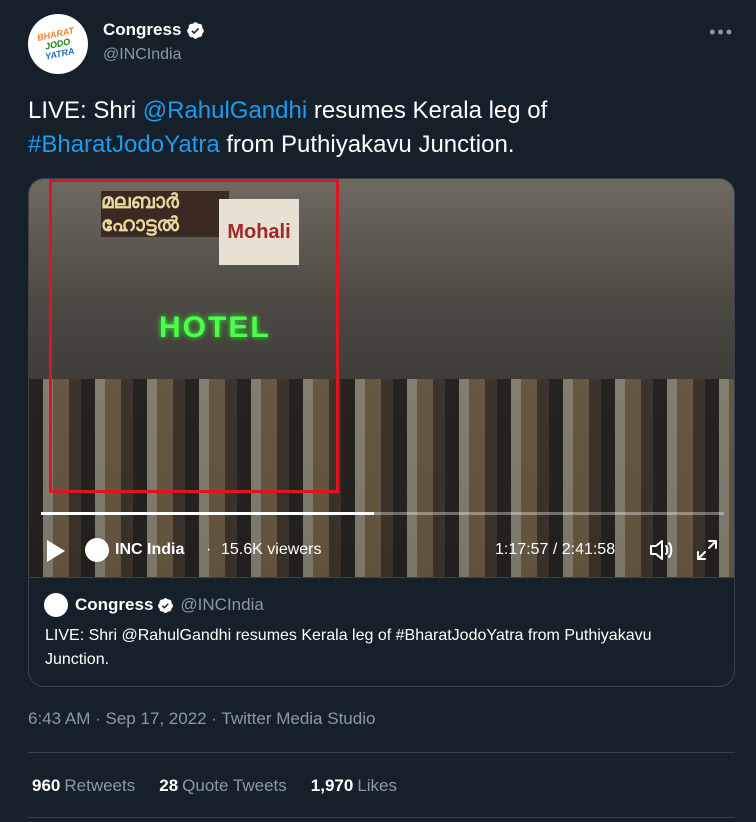 This screenshot has width=756, height=822. What do you see at coordinates (225, 110) in the screenshot?
I see `mention-link: @RahulGandhi` at bounding box center [225, 110].